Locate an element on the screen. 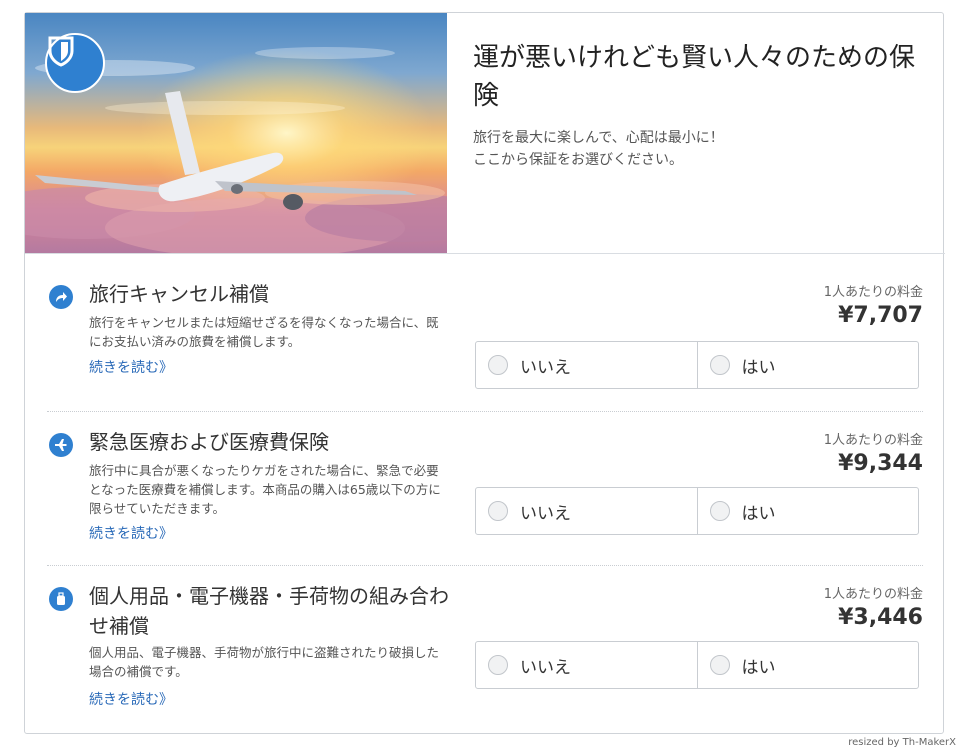 The height and width of the screenshot is (750, 962). coverage-title: 緊急医療および医療費保険 is located at coordinates (209, 442).